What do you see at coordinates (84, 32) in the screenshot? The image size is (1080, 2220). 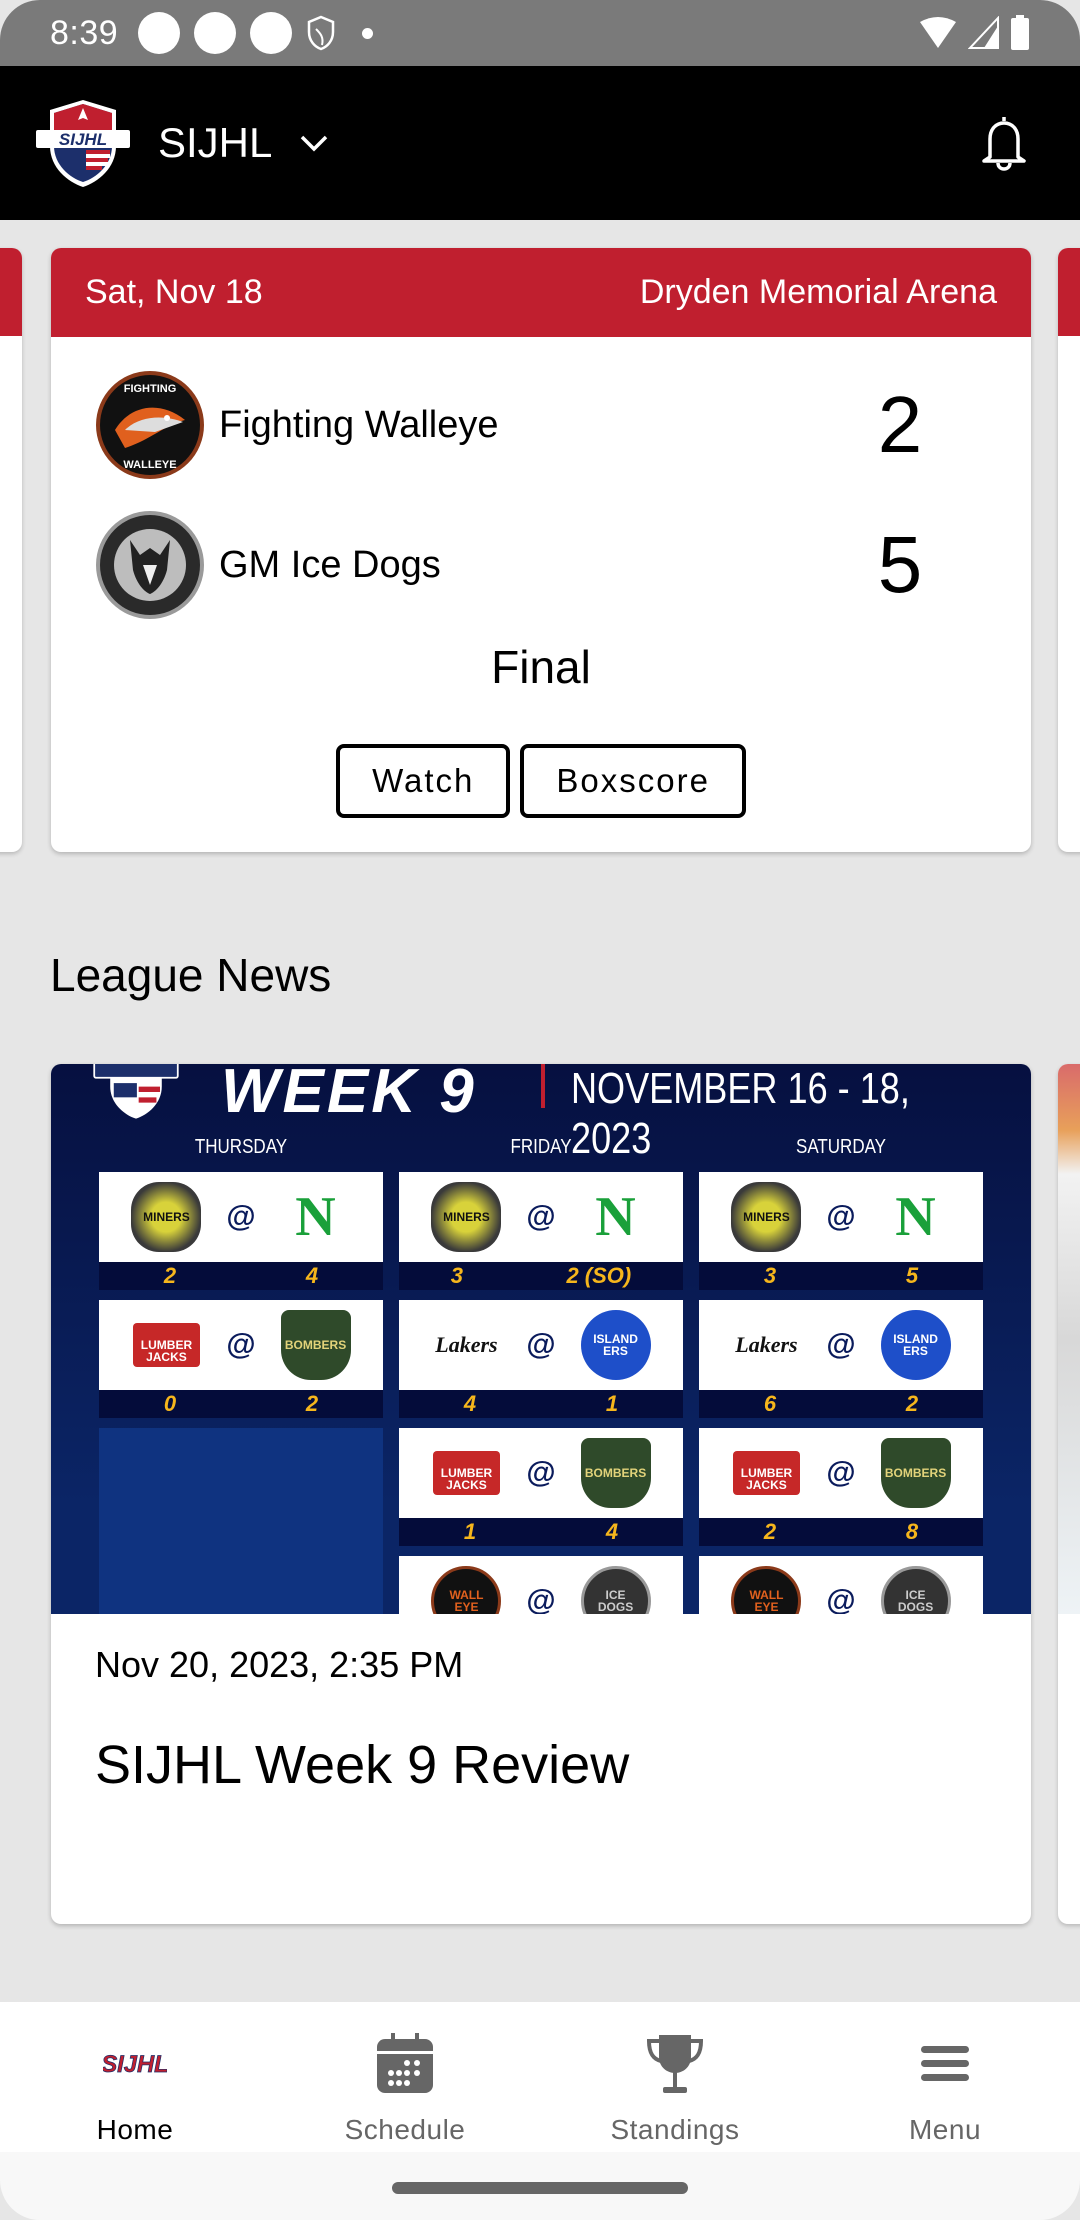 I see `status-time: 8:39` at bounding box center [84, 32].